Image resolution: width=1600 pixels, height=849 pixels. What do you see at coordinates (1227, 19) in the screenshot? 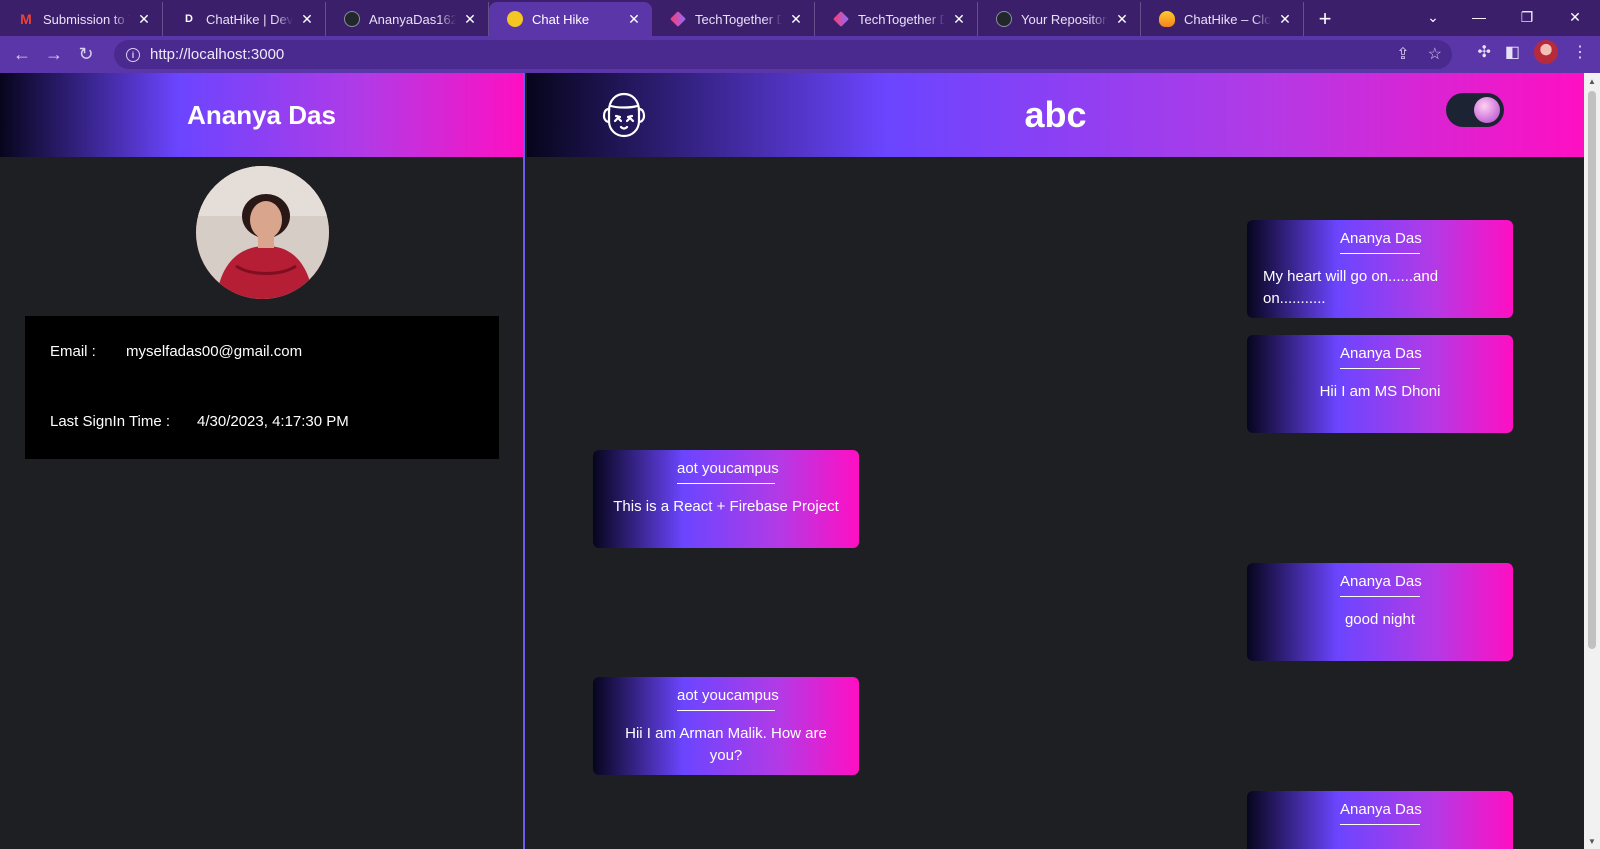
I see `tab-title: ChatHike – Cloud Firestore` at bounding box center [1227, 19].